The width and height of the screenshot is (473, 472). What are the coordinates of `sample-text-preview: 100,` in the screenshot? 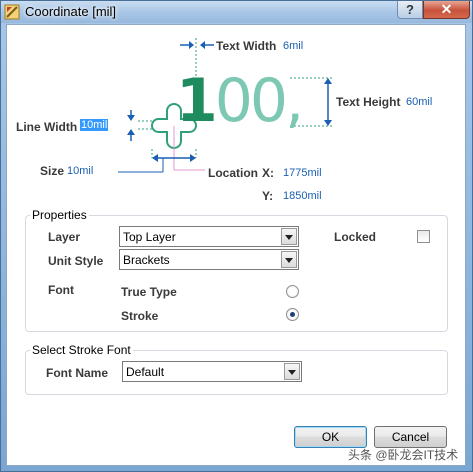 It's located at (240, 101).